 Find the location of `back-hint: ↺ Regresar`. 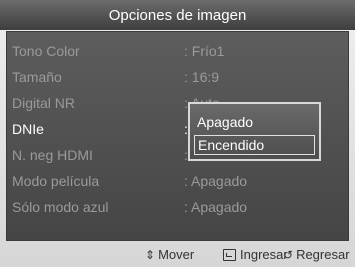

back-hint: ↺ Regresar is located at coordinates (316, 254).